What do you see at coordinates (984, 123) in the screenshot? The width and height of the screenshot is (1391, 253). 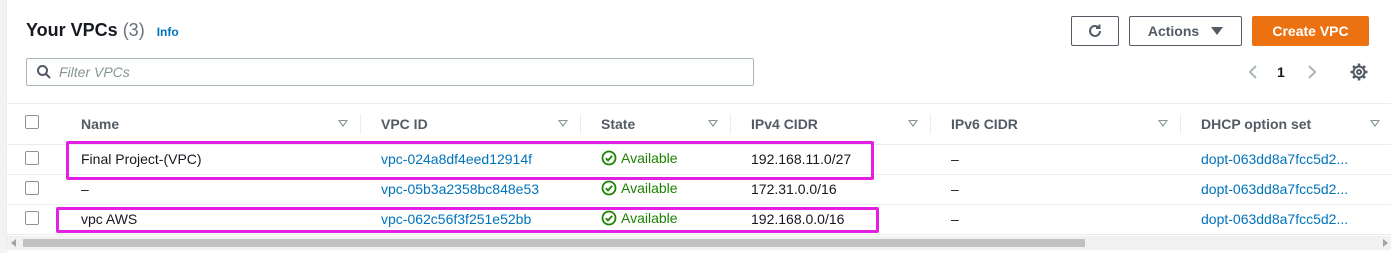 I see `column-label: IPv6 CIDR` at bounding box center [984, 123].